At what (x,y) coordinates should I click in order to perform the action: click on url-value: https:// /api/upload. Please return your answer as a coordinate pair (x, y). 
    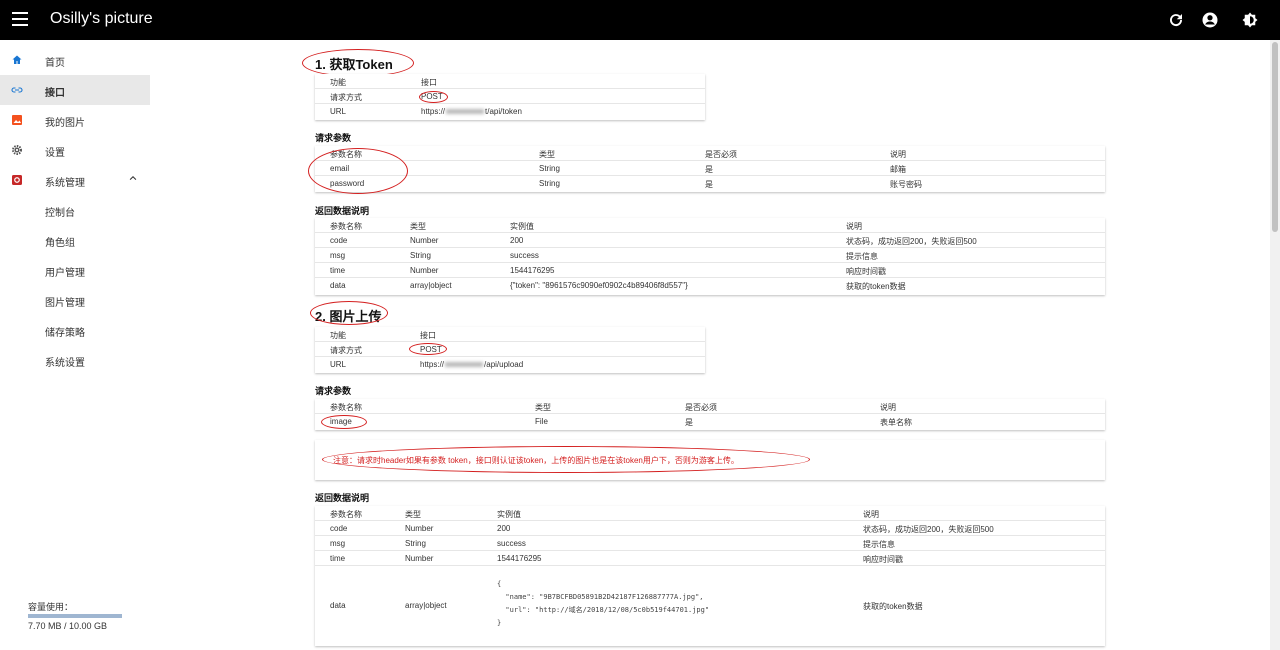
    Looking at the image, I should click on (471, 364).